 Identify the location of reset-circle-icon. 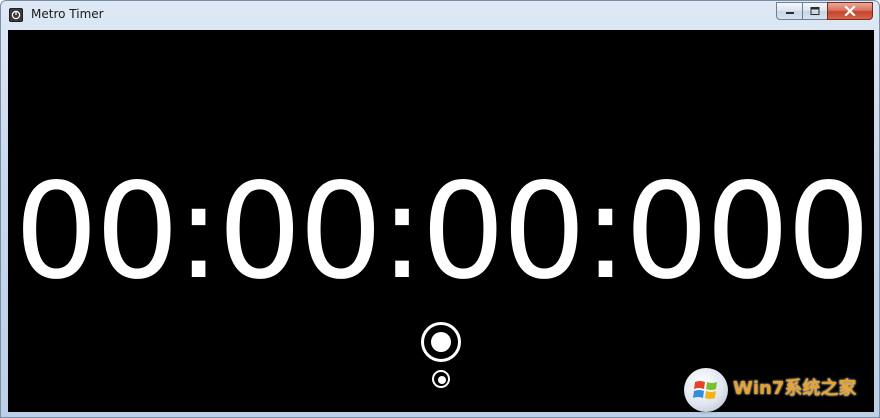
(442, 380).